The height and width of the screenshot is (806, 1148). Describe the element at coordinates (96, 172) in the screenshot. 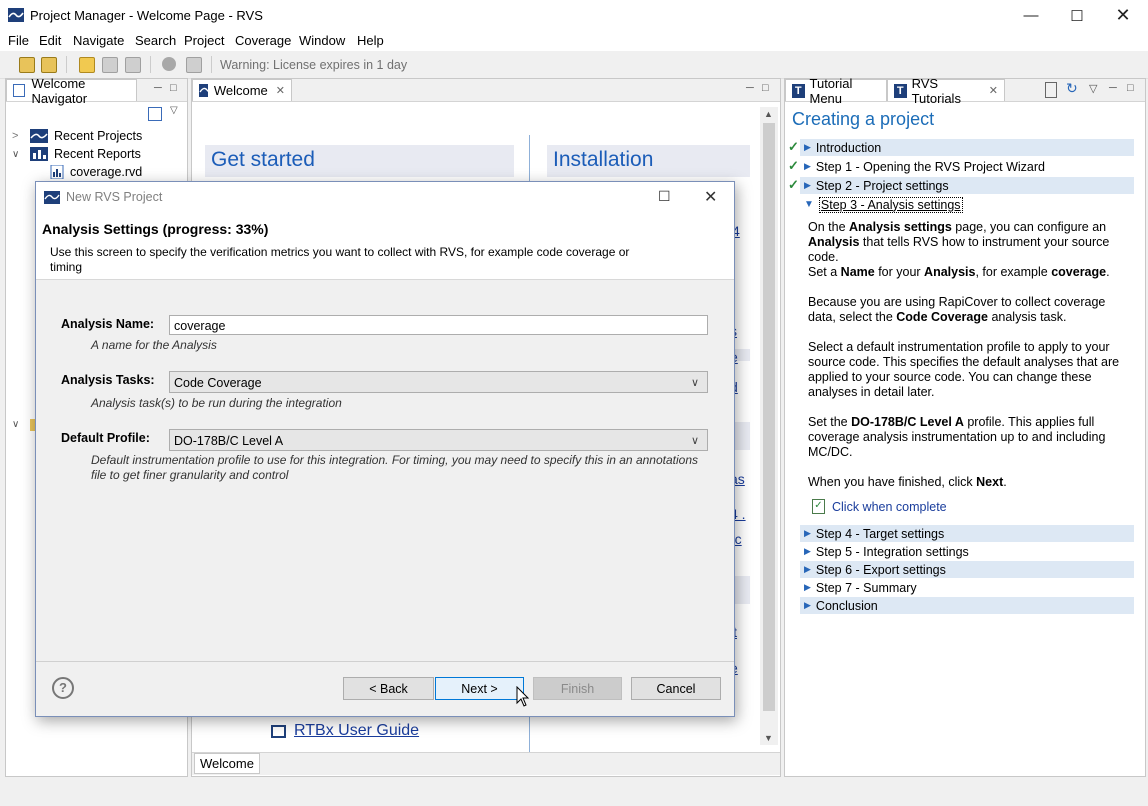

I see `tree-item-coverage-rvd: coverage.rvd` at that location.